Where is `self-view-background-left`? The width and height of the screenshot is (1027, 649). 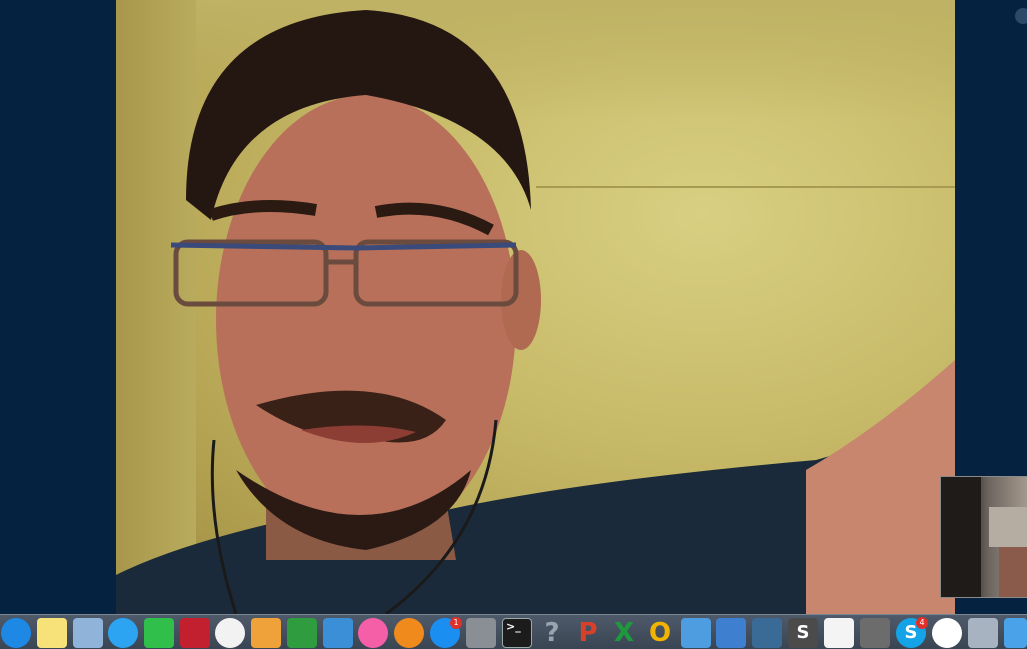 self-view-background-left is located at coordinates (961, 537).